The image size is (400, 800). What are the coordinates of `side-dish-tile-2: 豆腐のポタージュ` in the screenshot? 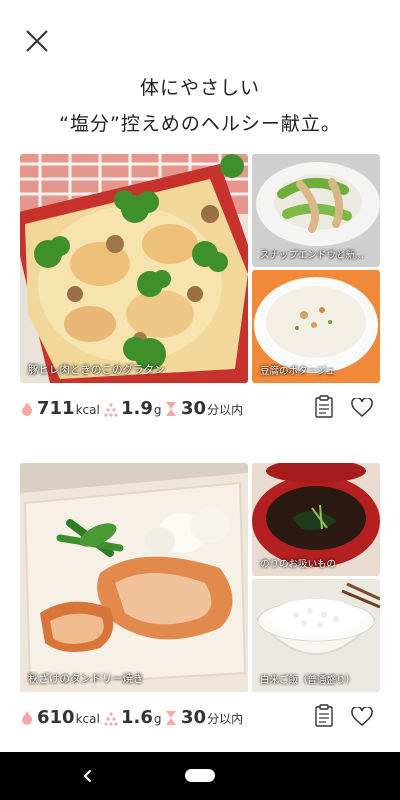 It's located at (316, 326).